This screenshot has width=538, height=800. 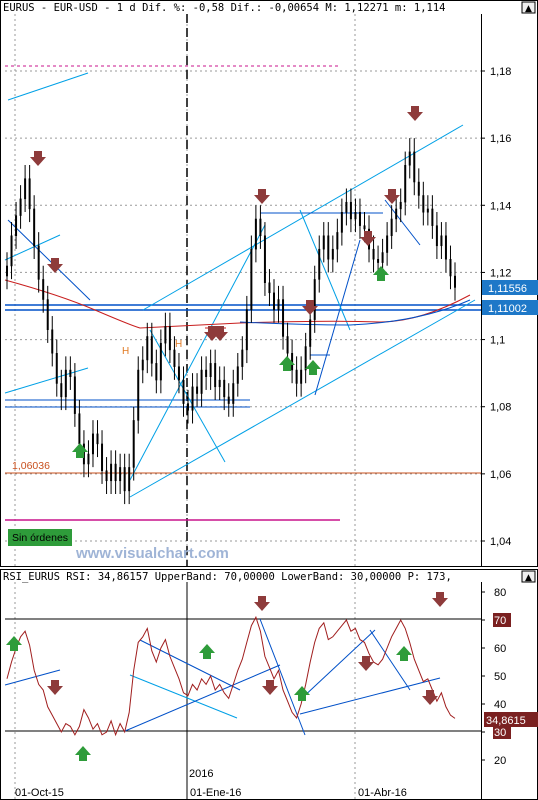 I want to click on rsi-tick-label: 80, so click(x=500, y=593).